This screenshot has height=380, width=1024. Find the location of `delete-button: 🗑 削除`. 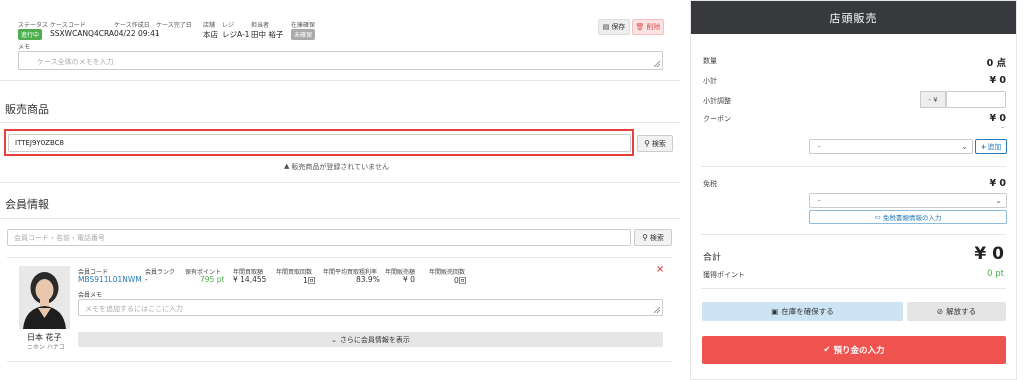

delete-button: 🗑 削除 is located at coordinates (648, 27).